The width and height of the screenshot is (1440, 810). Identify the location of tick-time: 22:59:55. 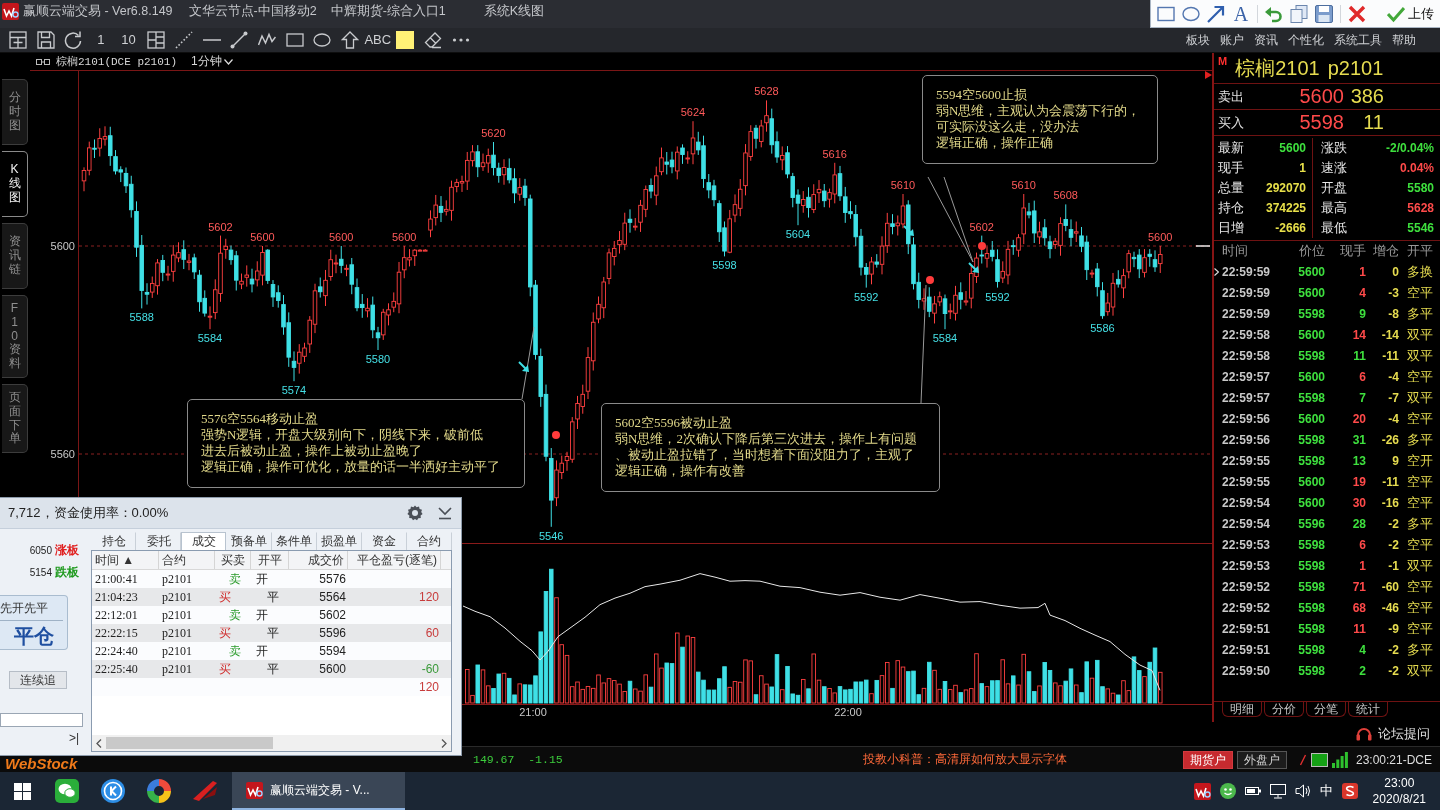
(1247, 460).